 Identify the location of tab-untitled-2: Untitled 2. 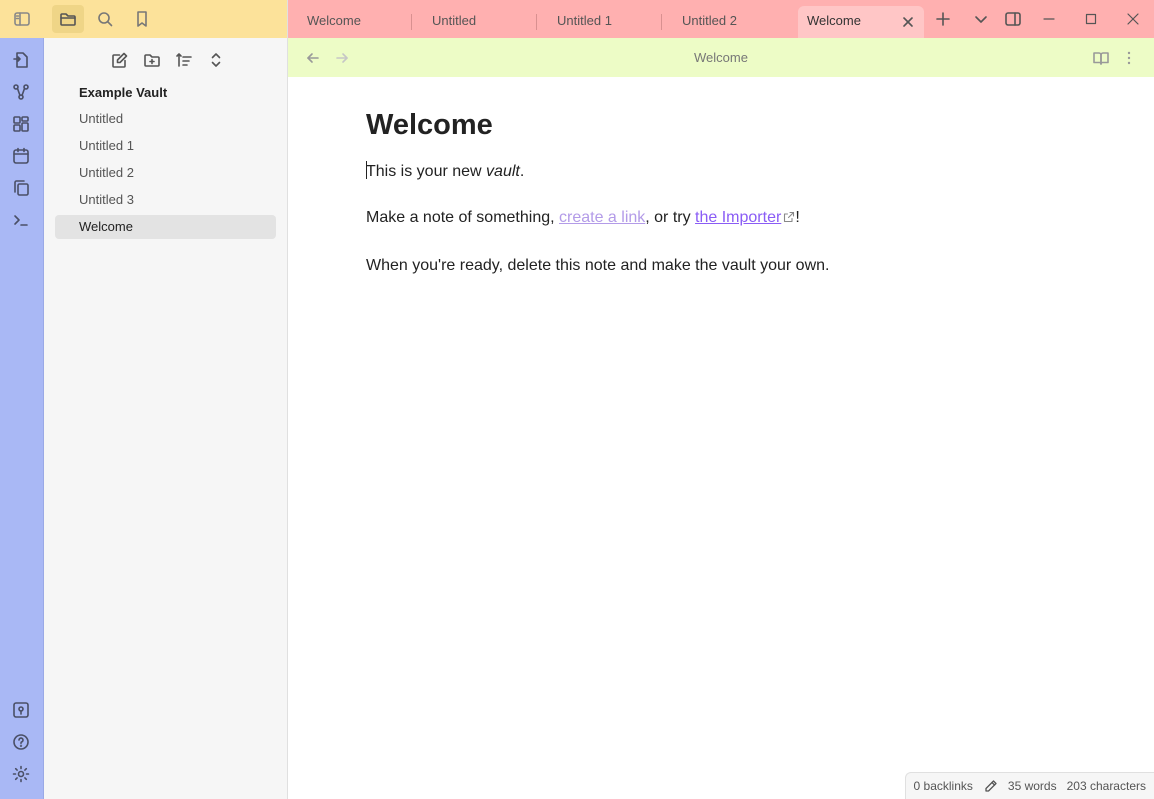
(725, 22).